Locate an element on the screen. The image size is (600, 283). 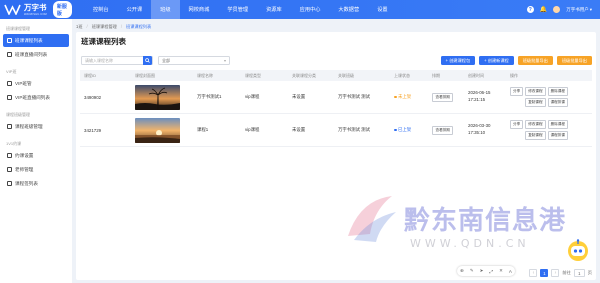
chevron-down-icon: ▾ is located at coordinates (225, 60).